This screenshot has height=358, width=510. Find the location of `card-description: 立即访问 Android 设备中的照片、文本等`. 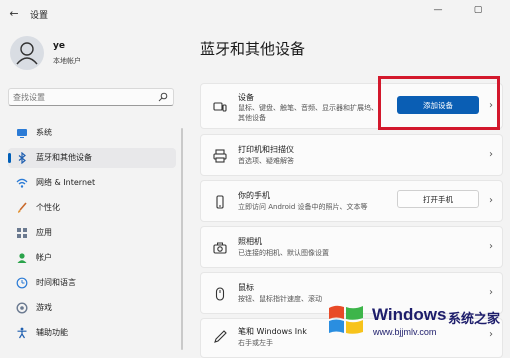

card-description: 立即访问 Android 设备中的照片、文本等 is located at coordinates (303, 207).